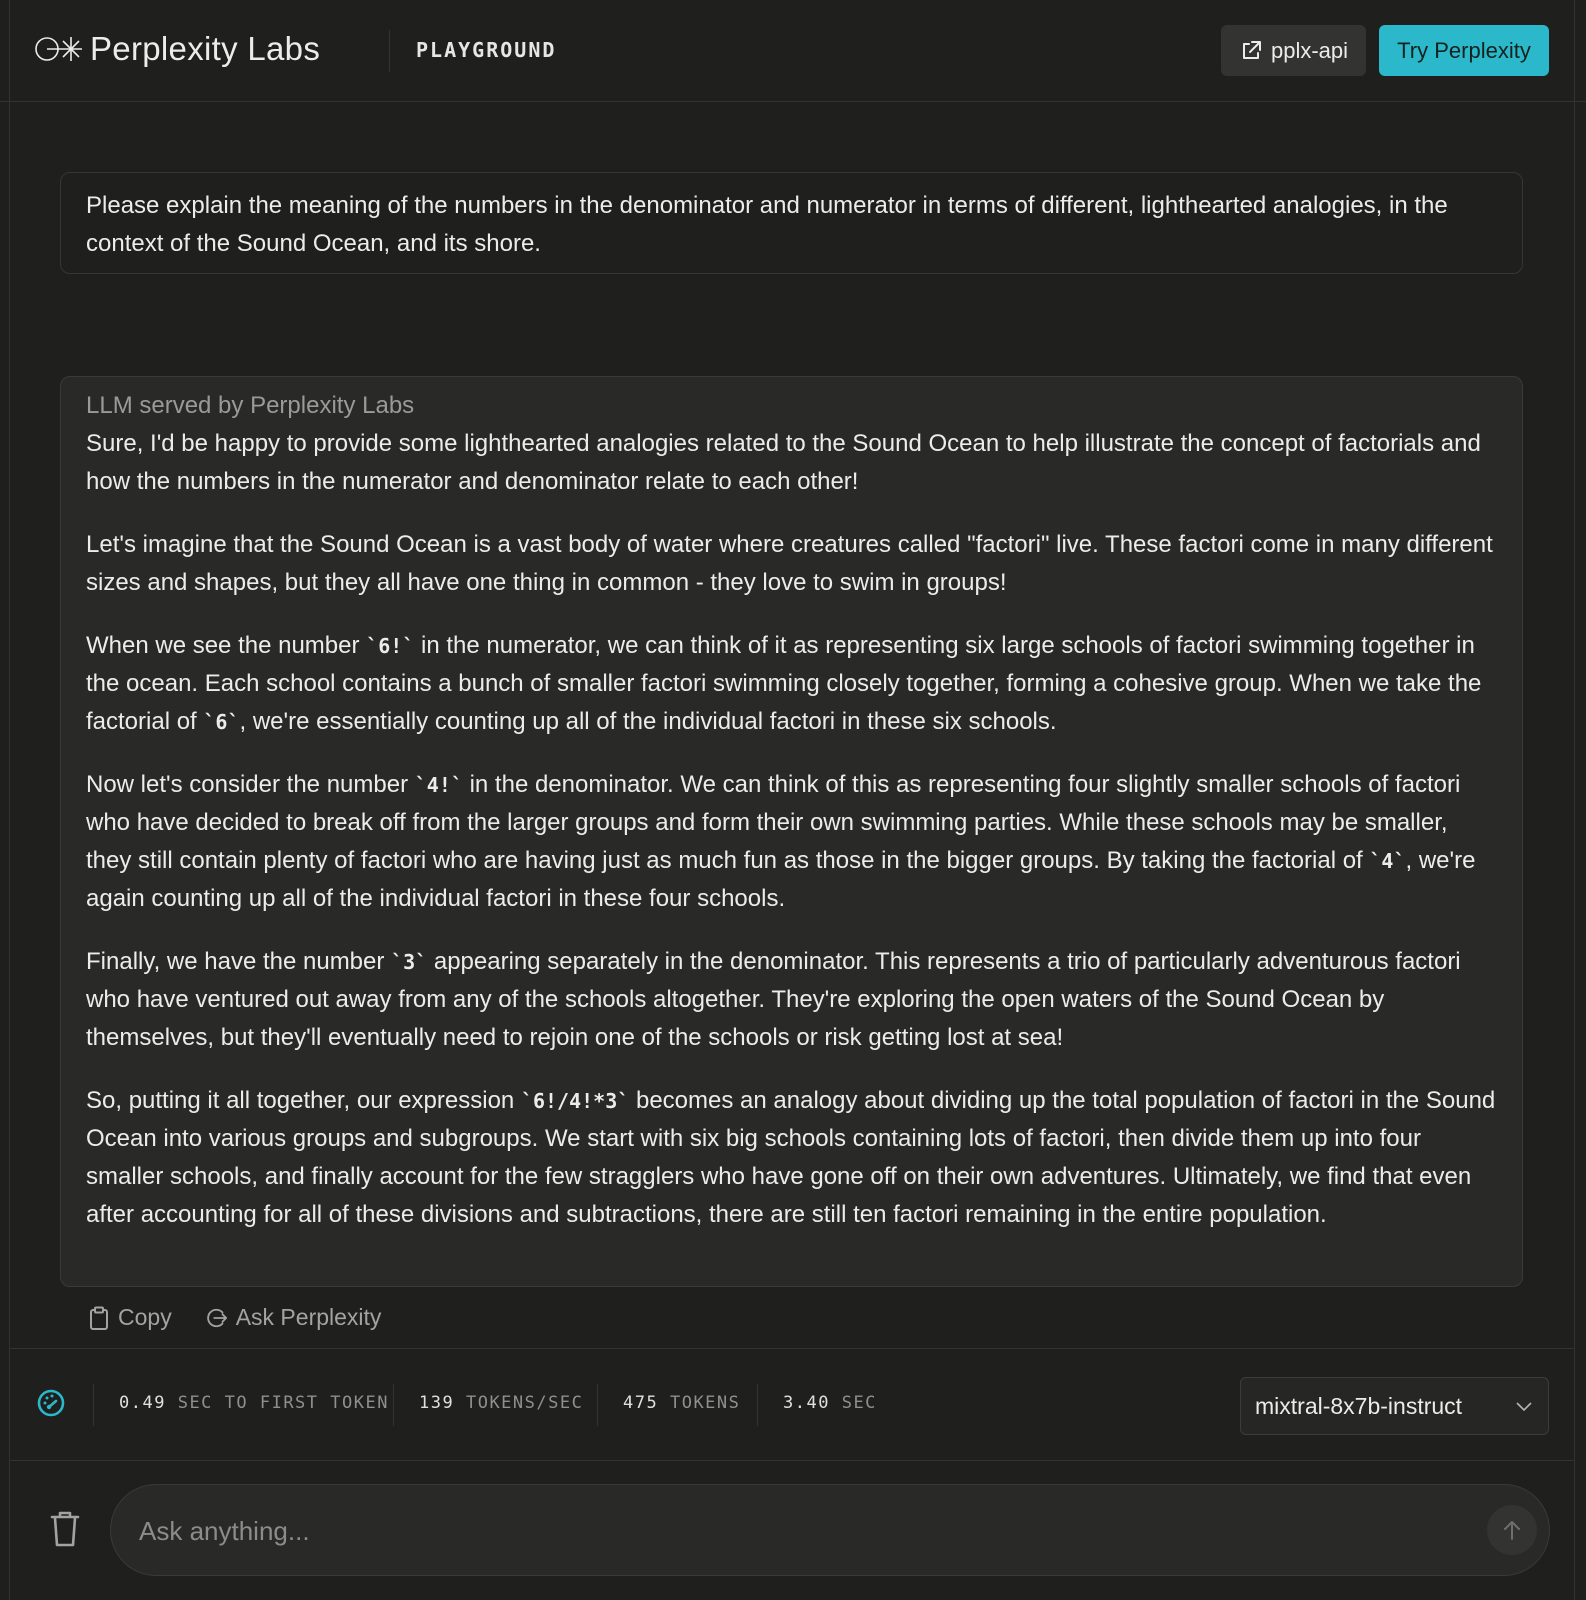 This screenshot has width=1586, height=1600. Describe the element at coordinates (51, 1403) in the screenshot. I see `speedometer-icon` at that location.